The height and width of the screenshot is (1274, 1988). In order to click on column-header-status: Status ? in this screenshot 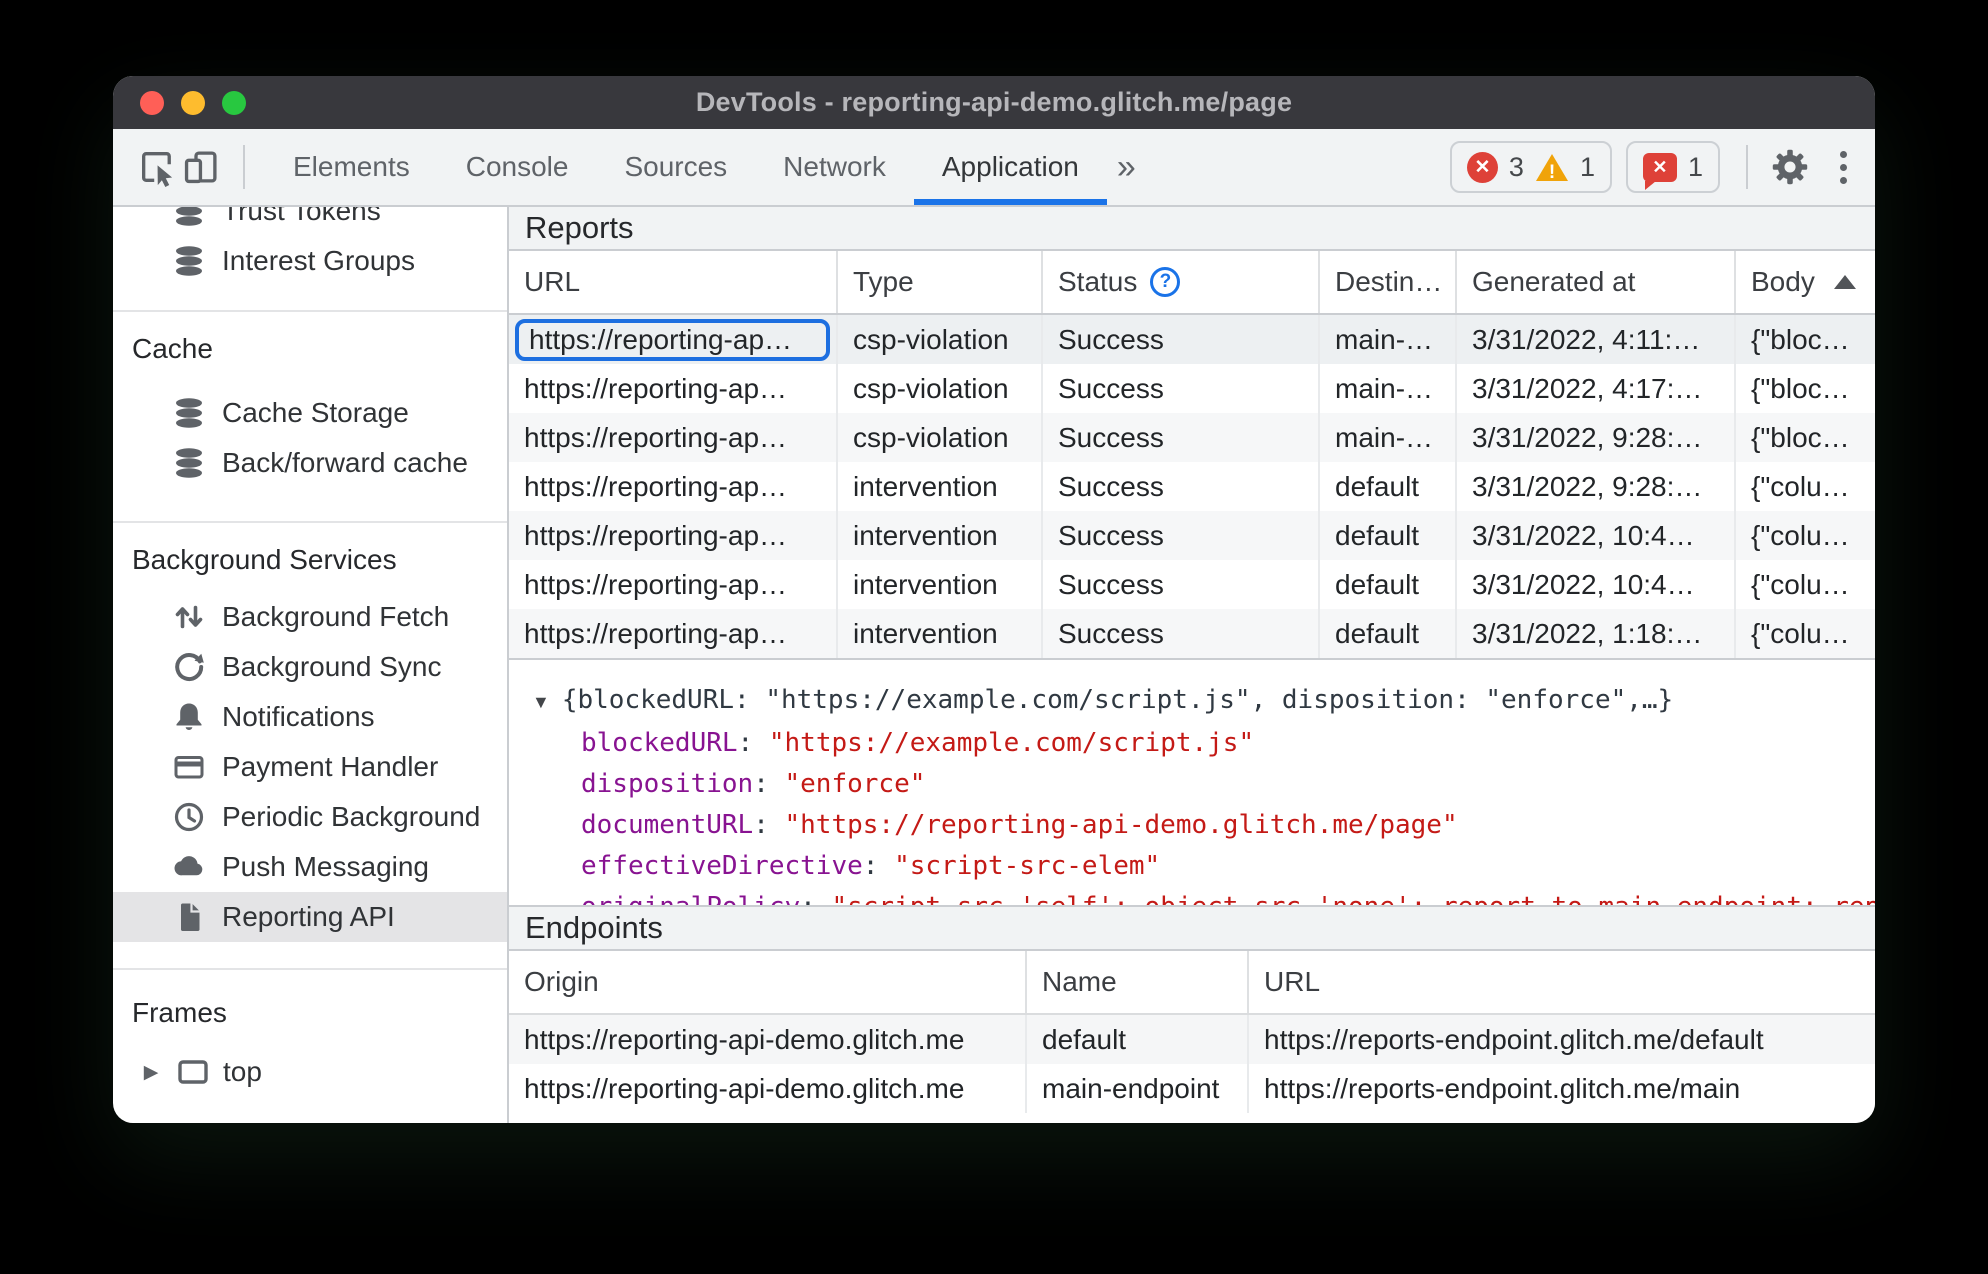, I will do `click(1181, 282)`.